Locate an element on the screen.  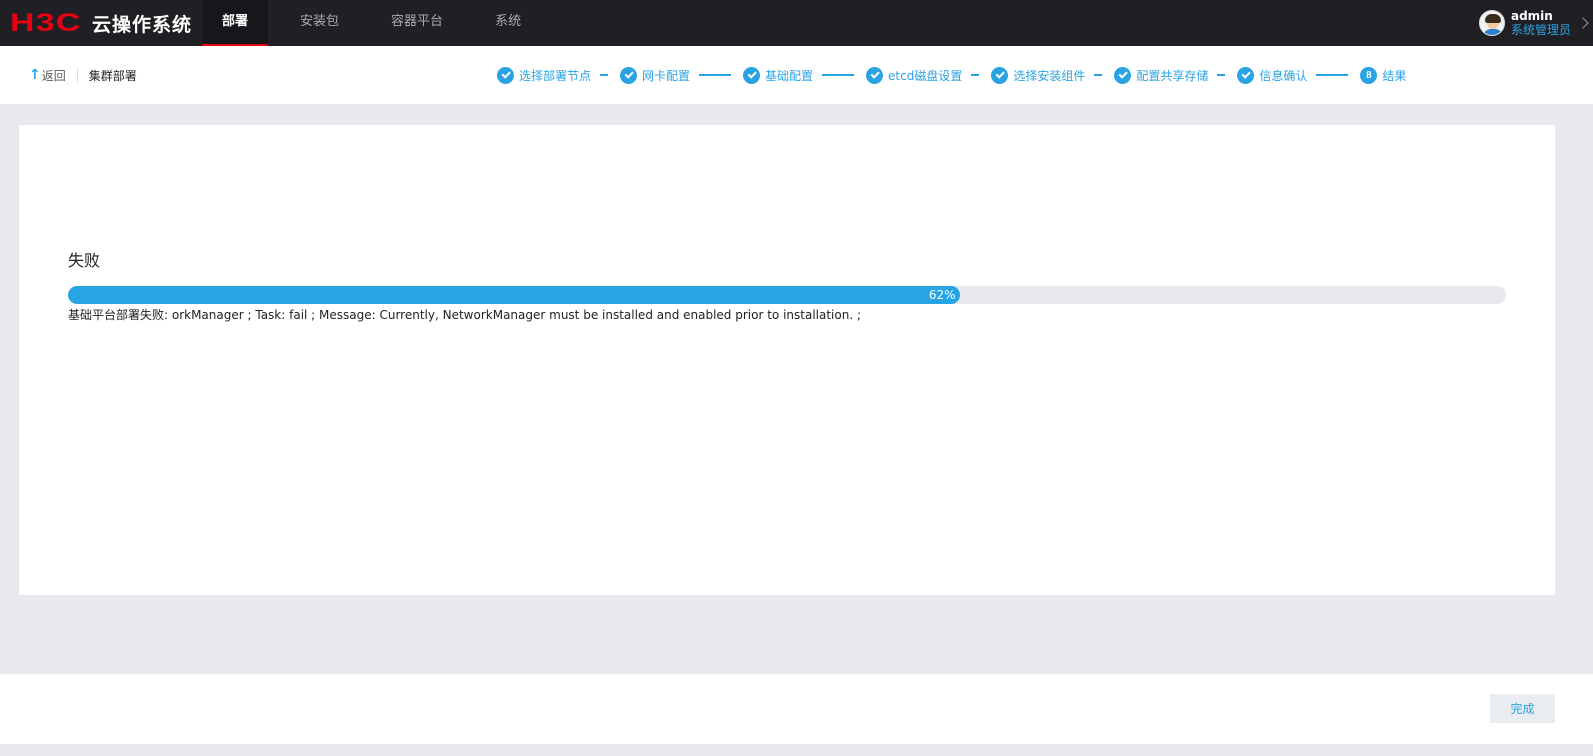
page-title: 集群部署 is located at coordinates (112, 75).